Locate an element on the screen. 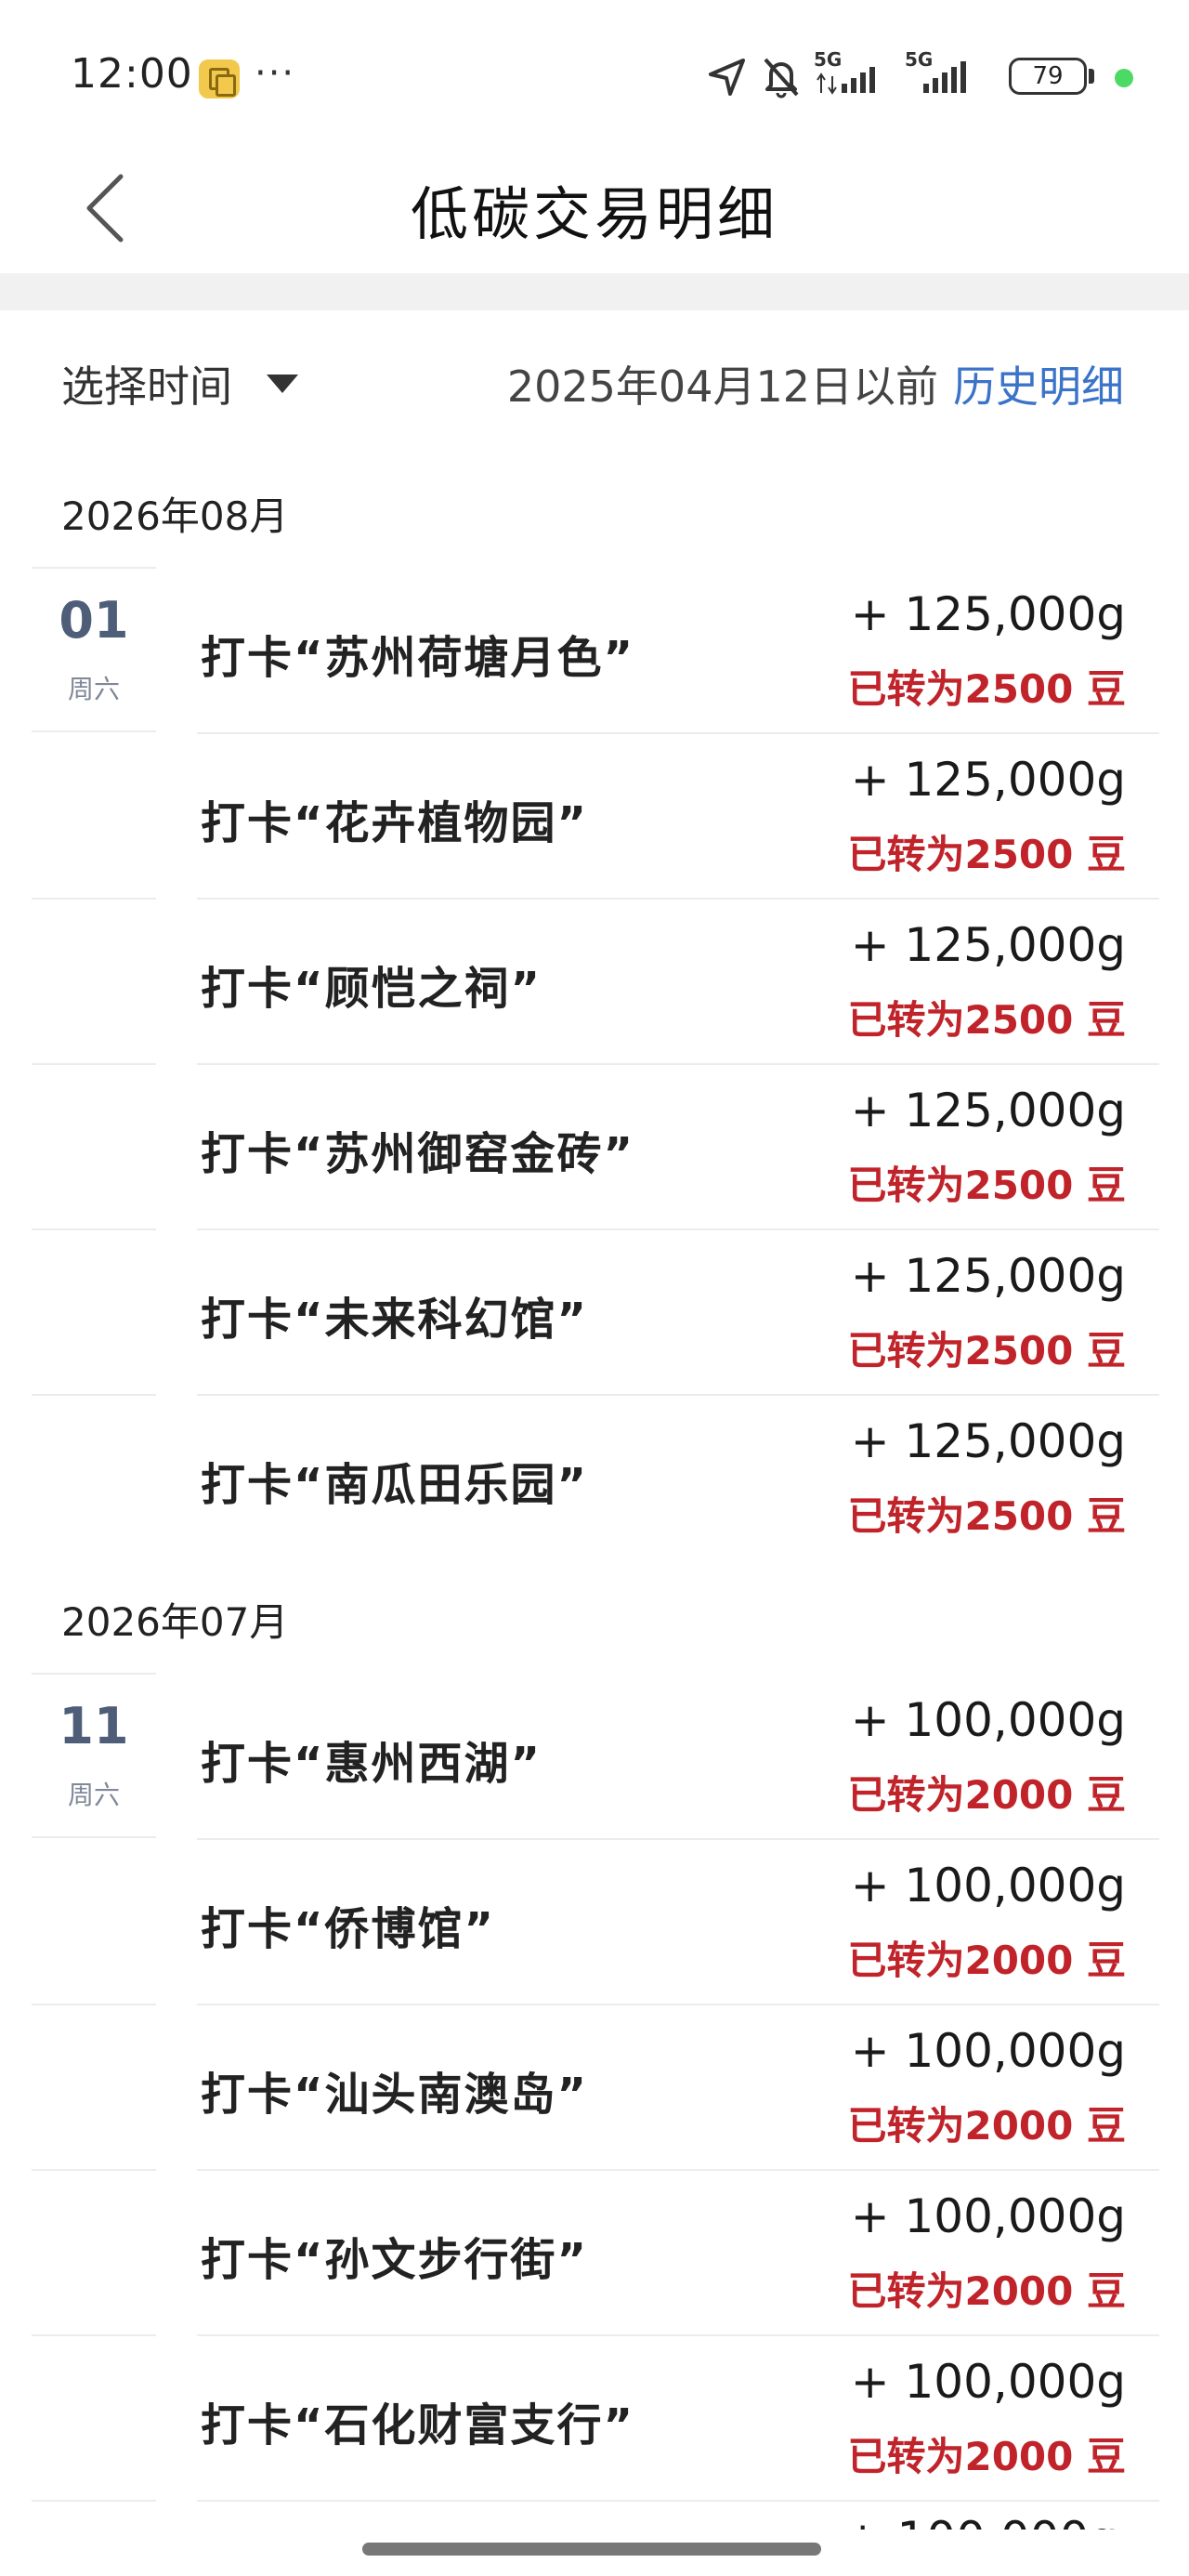  time-select-label: 选择时间 is located at coordinates (146, 386).